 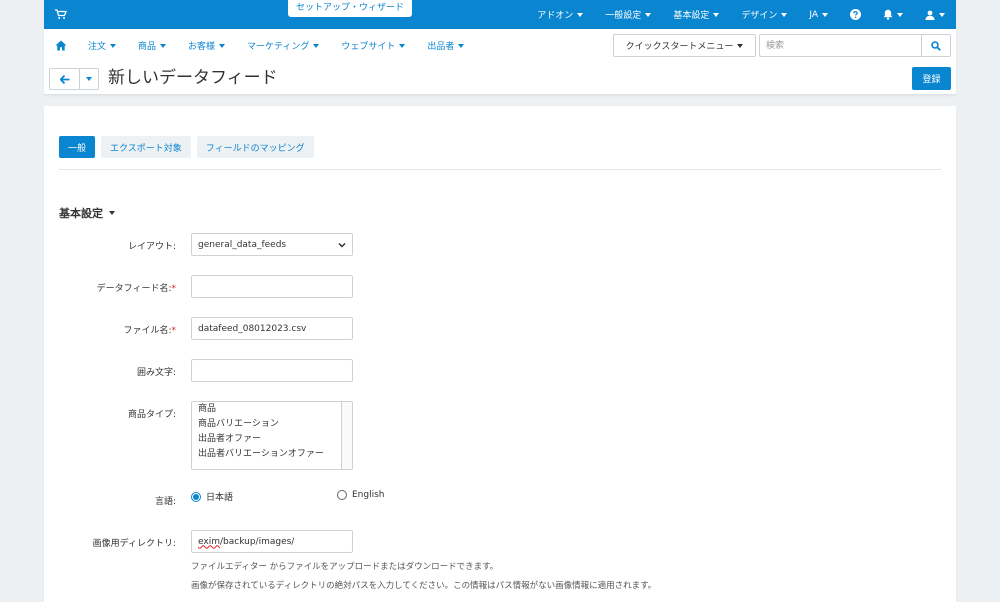 I want to click on section-basic-settings: 基本設定, so click(x=87, y=213).